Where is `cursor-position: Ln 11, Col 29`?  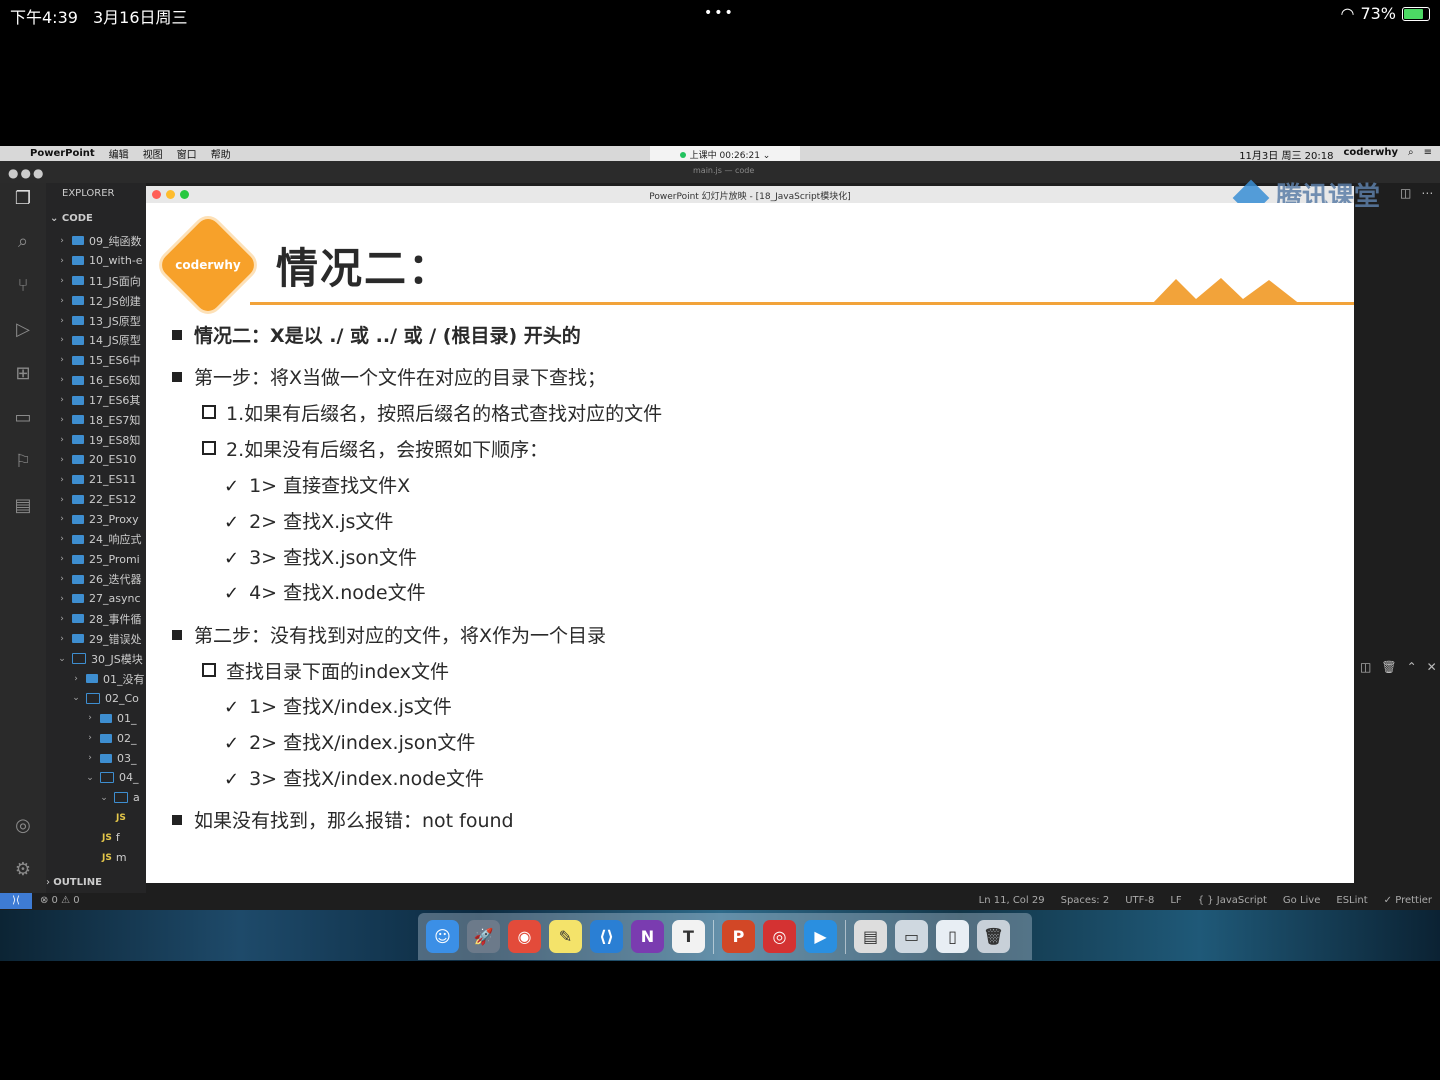
cursor-position: Ln 11, Col 29 is located at coordinates (1012, 900).